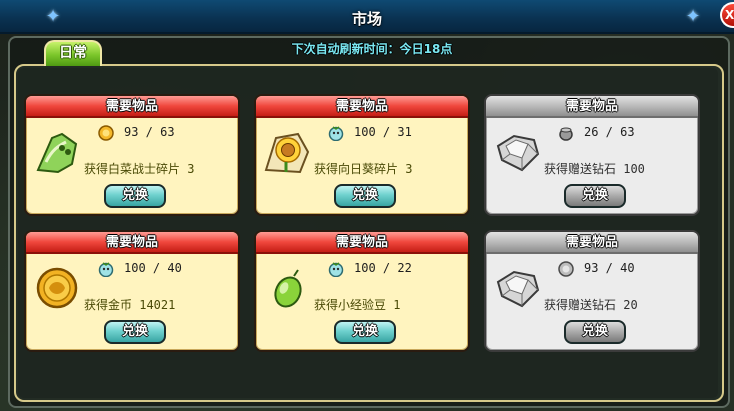 This screenshot has height=411, width=734. Describe the element at coordinates (149, 132) in the screenshot. I see `cost-amount: 93 / 63` at that location.